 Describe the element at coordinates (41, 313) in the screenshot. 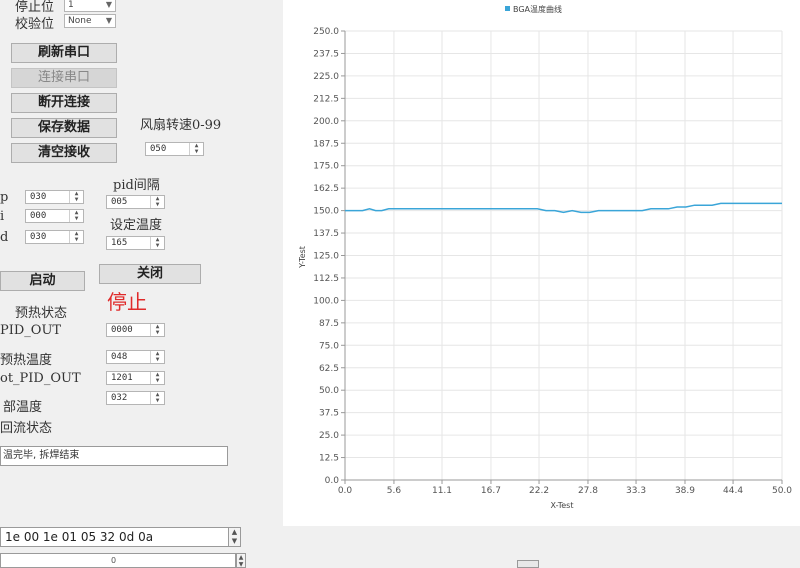

I see `preheat-state-label: 预热状态` at that location.